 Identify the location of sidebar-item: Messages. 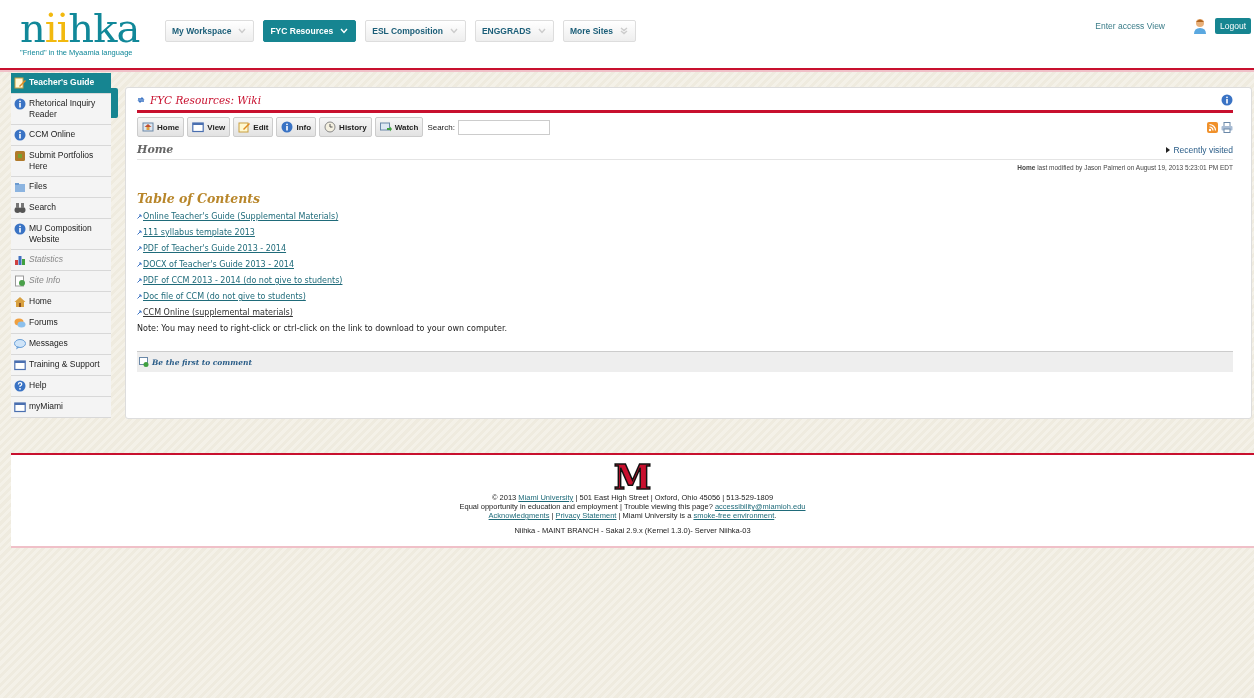
(61, 344).